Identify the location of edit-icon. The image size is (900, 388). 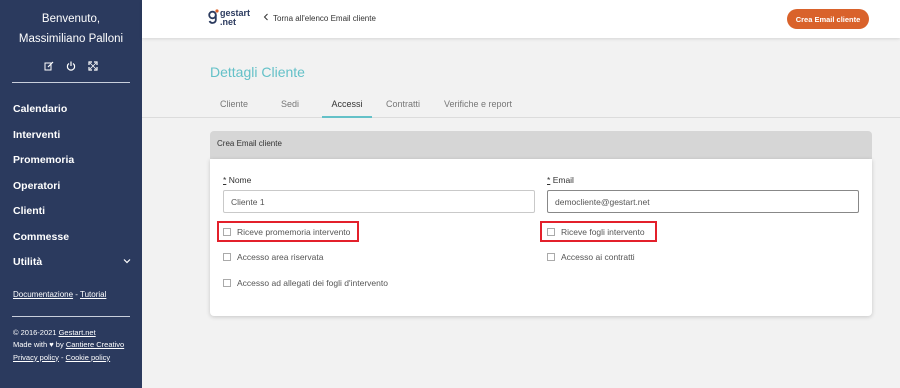
(49, 66).